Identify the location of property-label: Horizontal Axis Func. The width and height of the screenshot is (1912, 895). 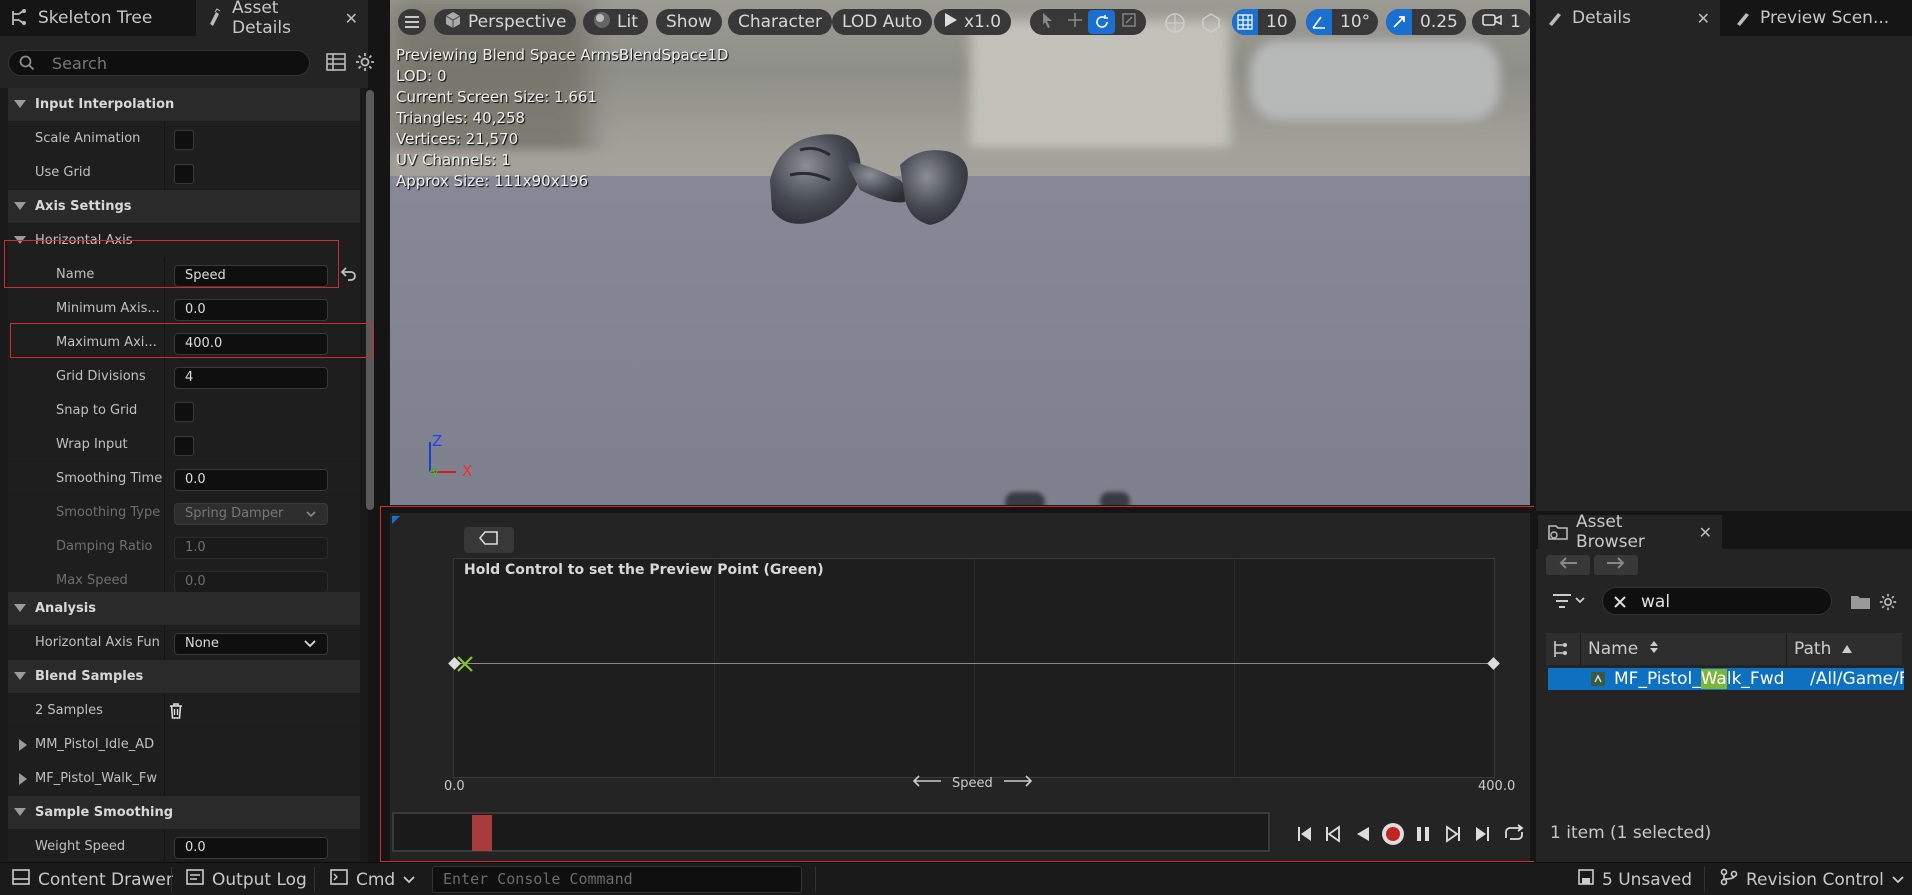
(97, 642).